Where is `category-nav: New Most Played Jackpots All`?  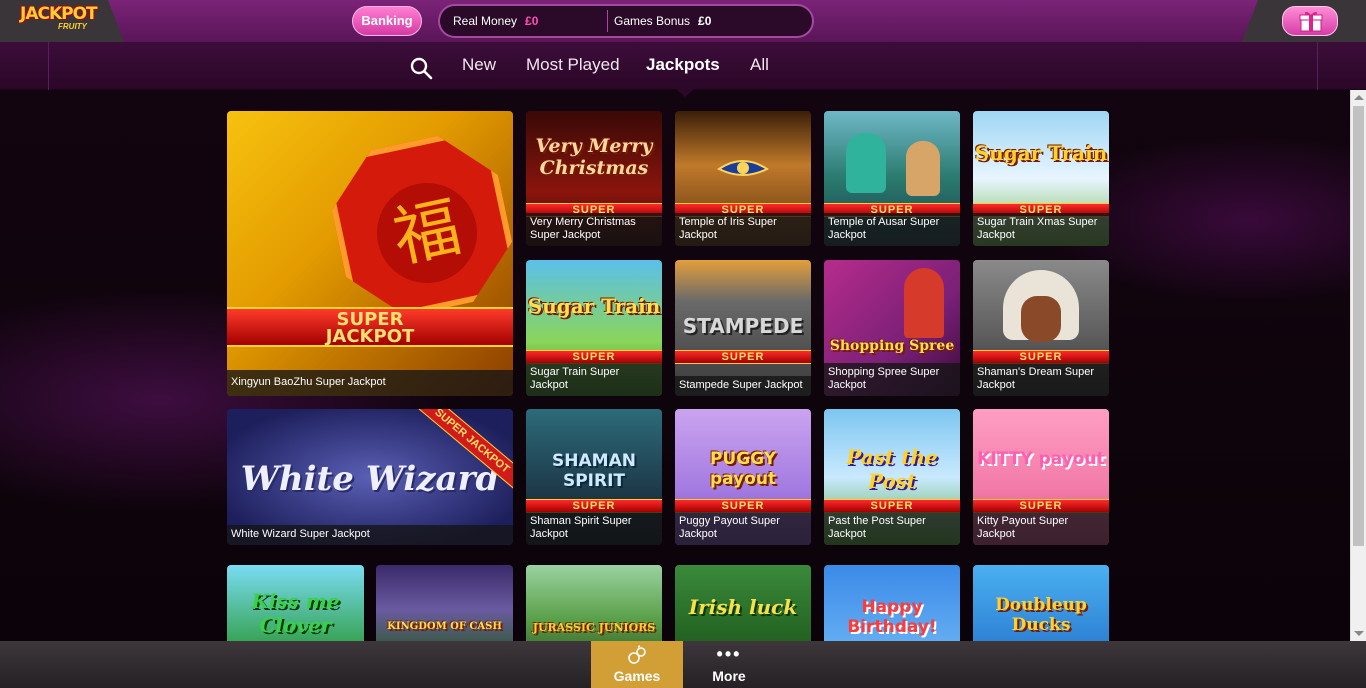 category-nav: New Most Played Jackpots All is located at coordinates (683, 66).